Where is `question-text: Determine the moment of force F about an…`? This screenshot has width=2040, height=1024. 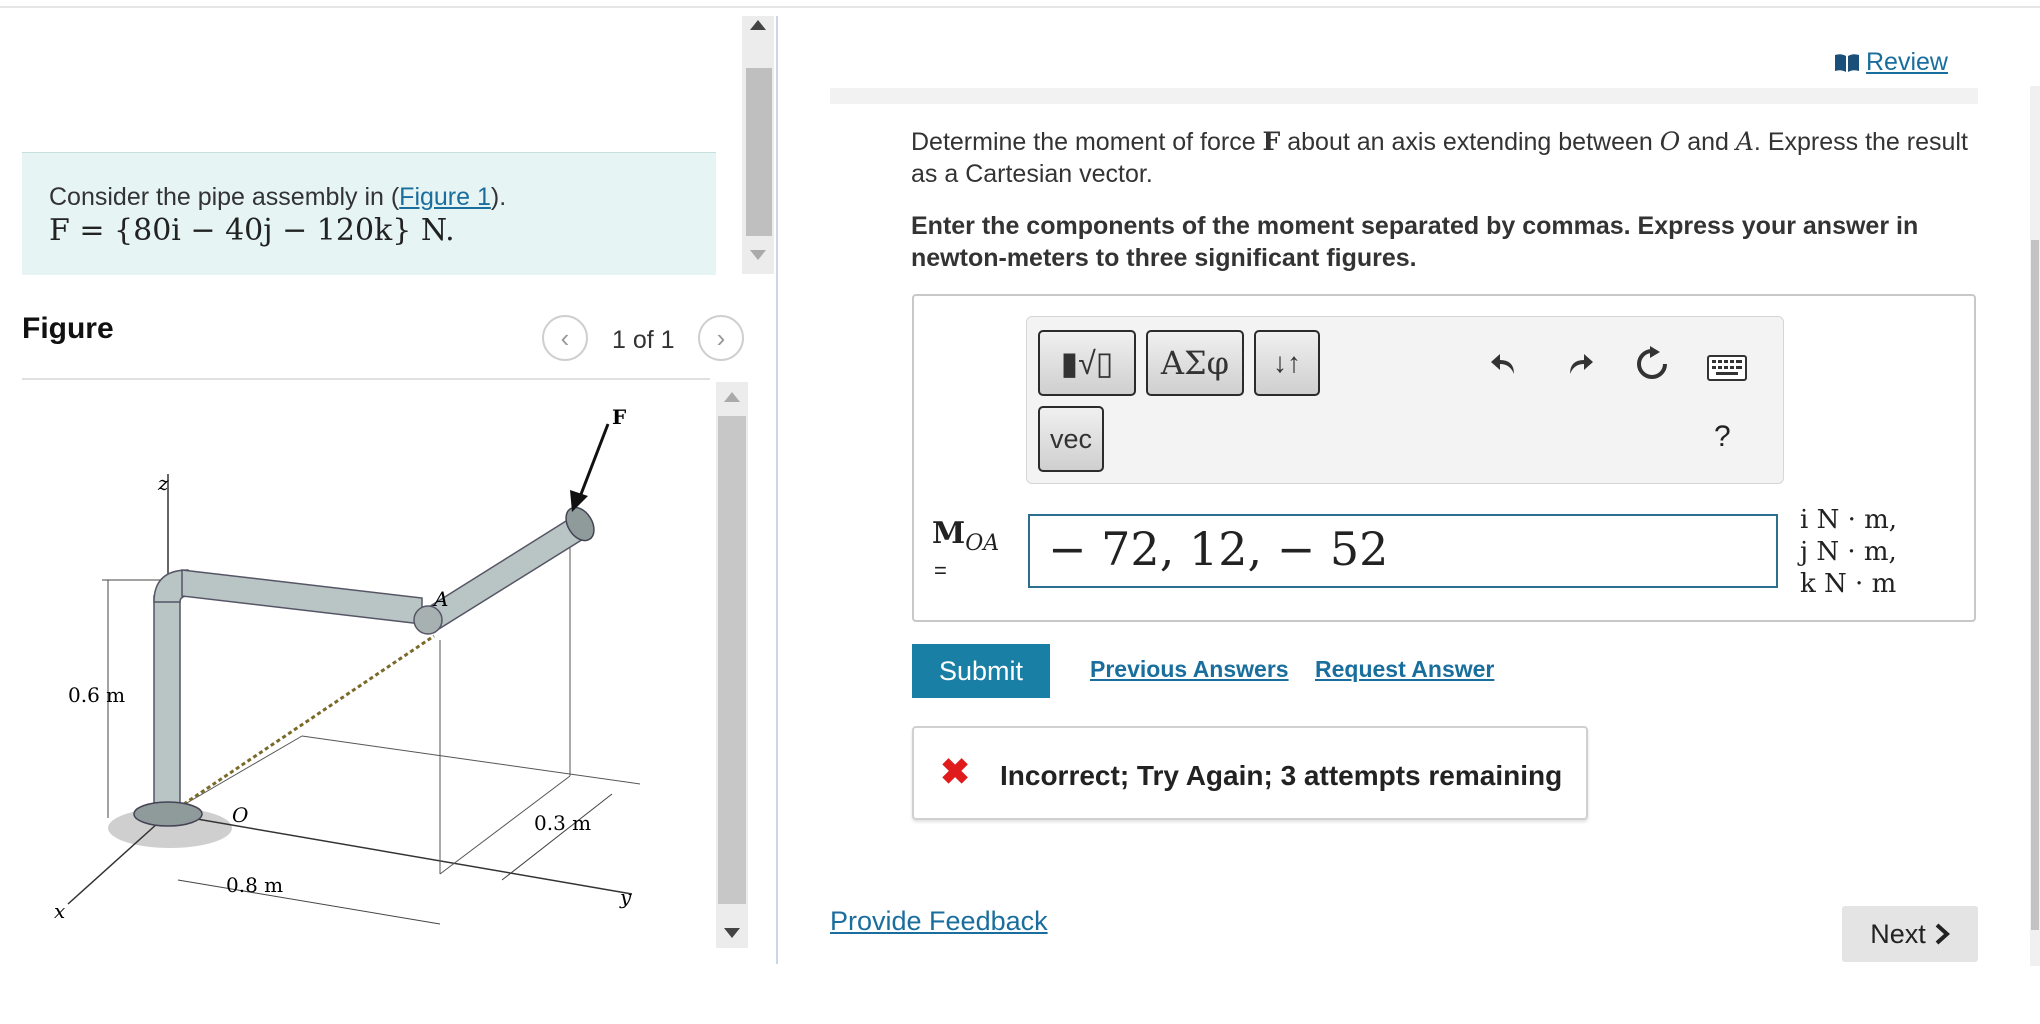
question-text: Determine the moment of force F about an… is located at coordinates (1441, 158).